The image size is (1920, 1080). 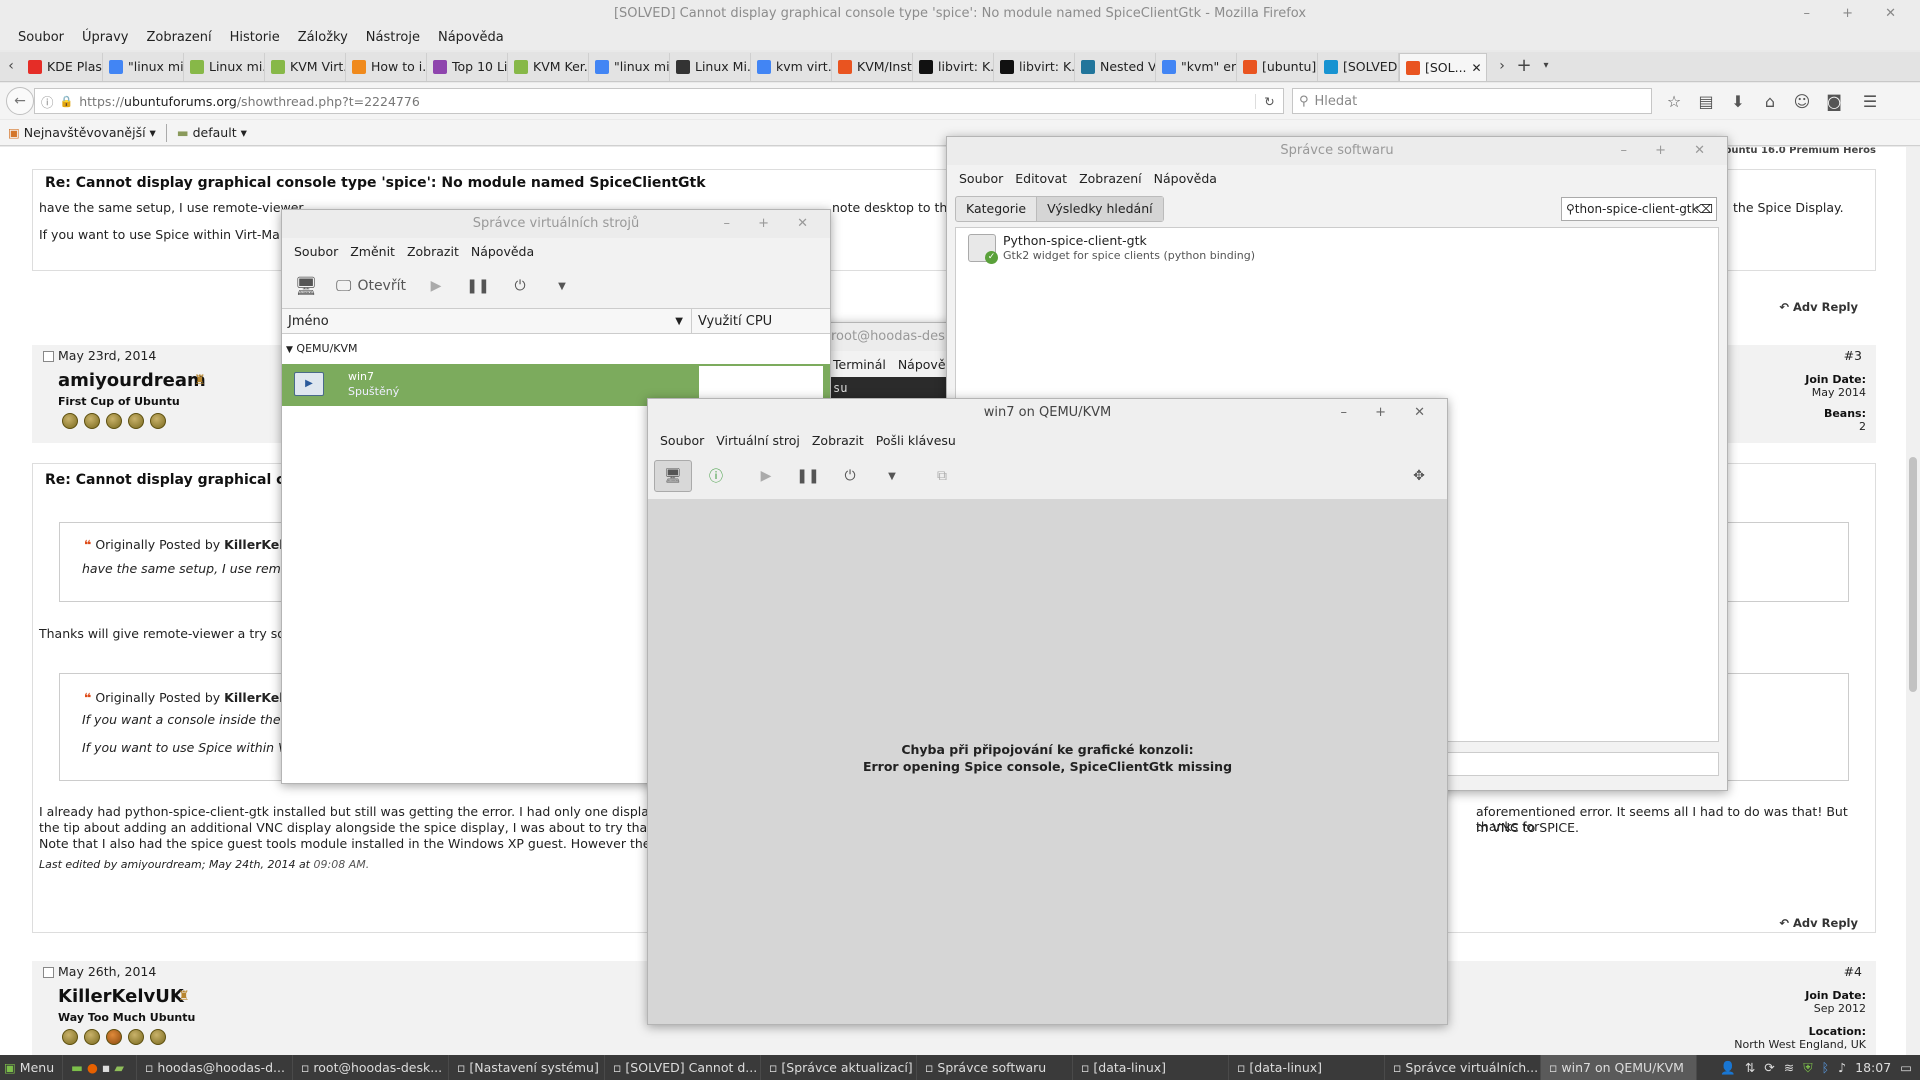 What do you see at coordinates (20, 101) in the screenshot?
I see `back-icon: ←` at bounding box center [20, 101].